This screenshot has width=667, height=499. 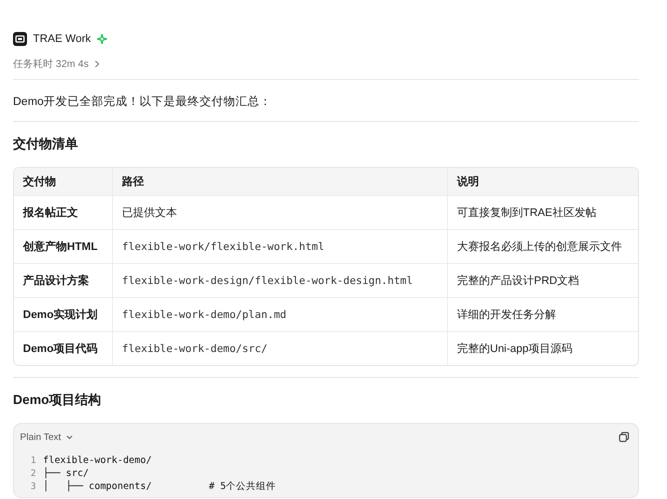 I want to click on table-cell: 可直接复制到TRAE社区发帖, so click(x=542, y=212).